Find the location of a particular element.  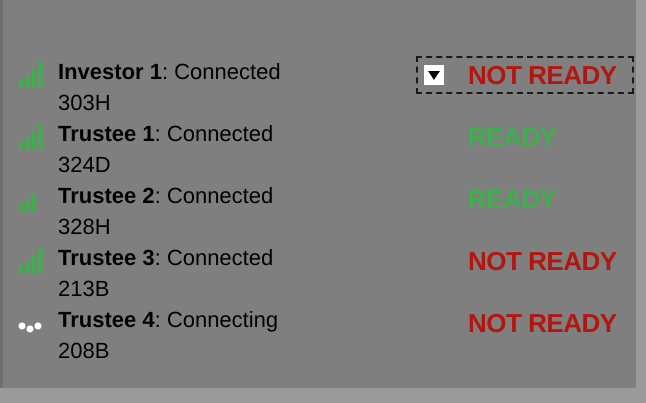

participant-name: Trustee 3: Connected is located at coordinates (166, 258).